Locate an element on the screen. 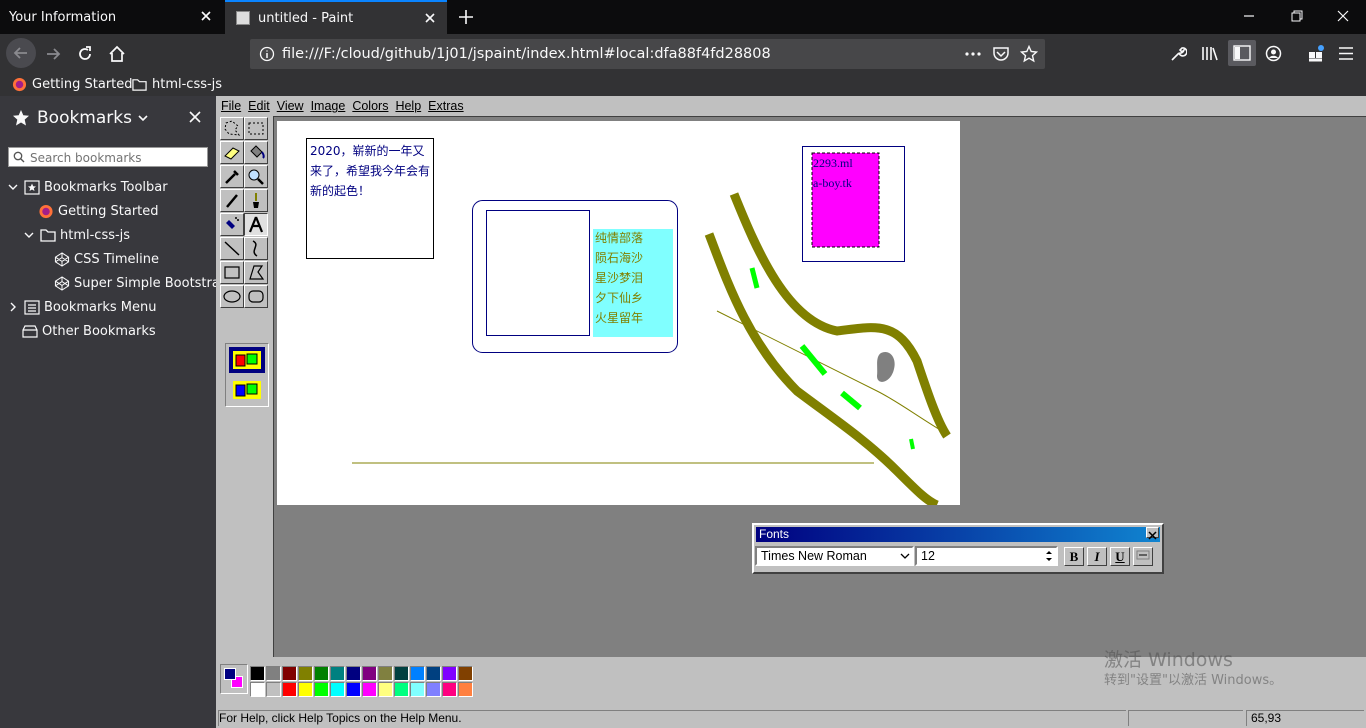  free-form-select-tool is located at coordinates (232, 128).